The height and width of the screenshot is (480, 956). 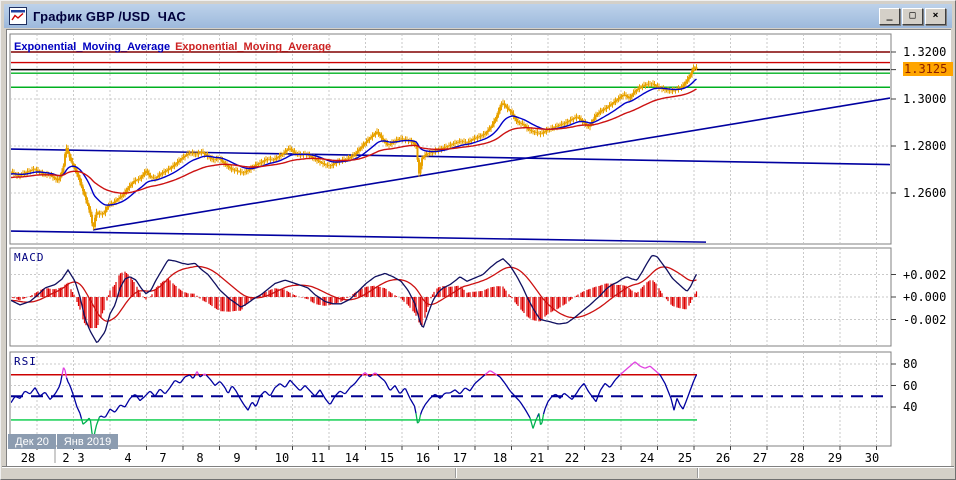 I want to click on day-tick-label: 9, so click(x=237, y=458).